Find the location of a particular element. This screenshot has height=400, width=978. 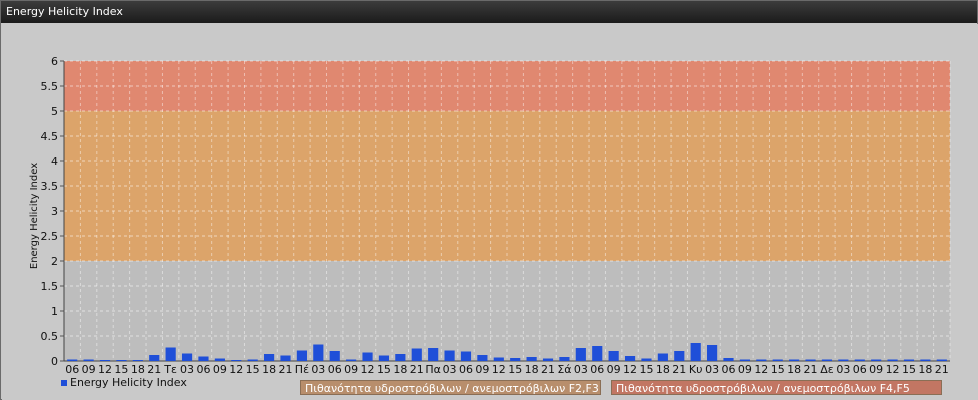

legend-series-label: Energy Helicity Index is located at coordinates (128, 382).